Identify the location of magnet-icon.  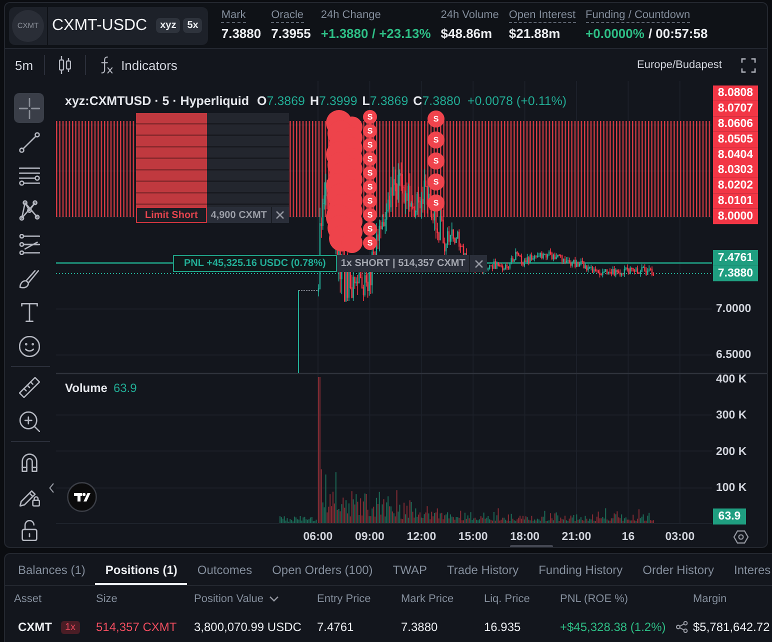
(29, 462).